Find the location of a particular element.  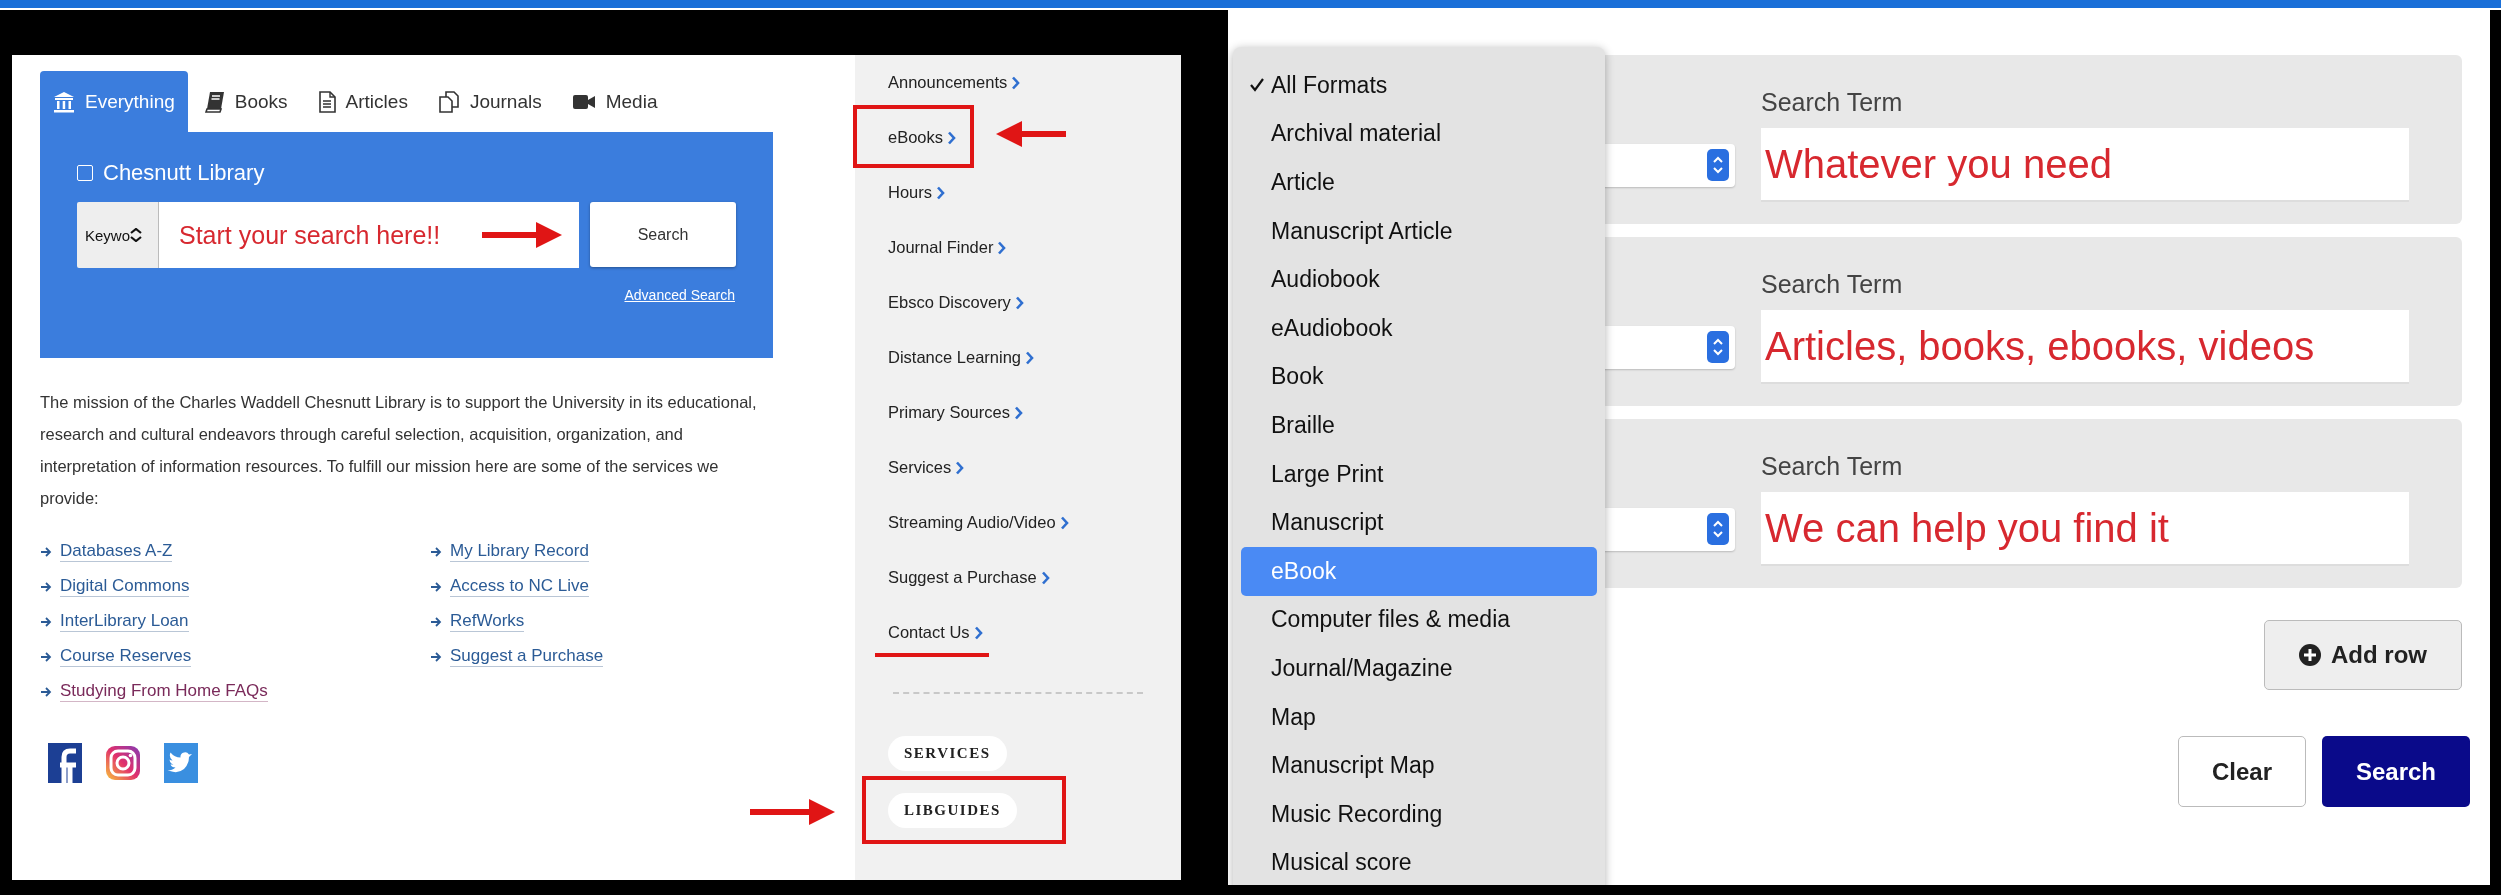

format-option: Computer files & media is located at coordinates (1419, 620).